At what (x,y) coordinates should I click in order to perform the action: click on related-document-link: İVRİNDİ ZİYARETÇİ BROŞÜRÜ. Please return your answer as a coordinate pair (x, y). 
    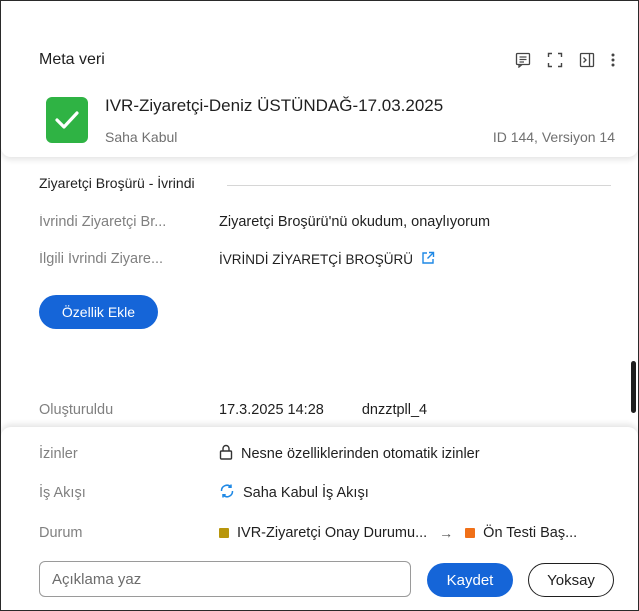
    Looking at the image, I should click on (316, 259).